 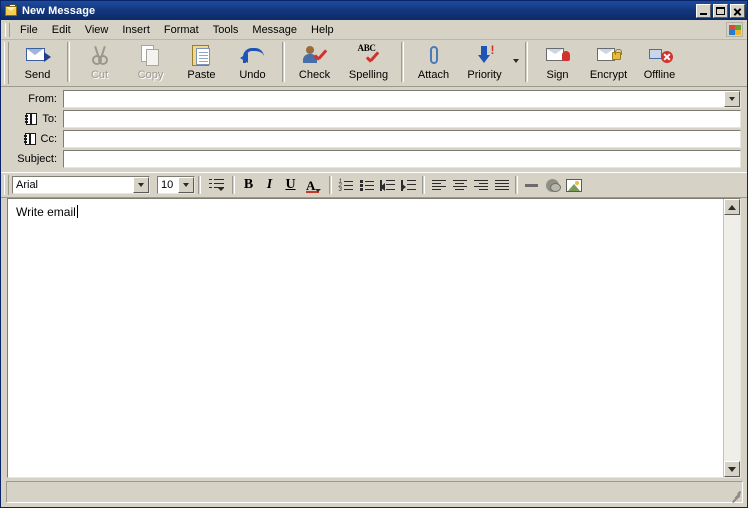 I want to click on justify-icon, so click(x=501, y=185).